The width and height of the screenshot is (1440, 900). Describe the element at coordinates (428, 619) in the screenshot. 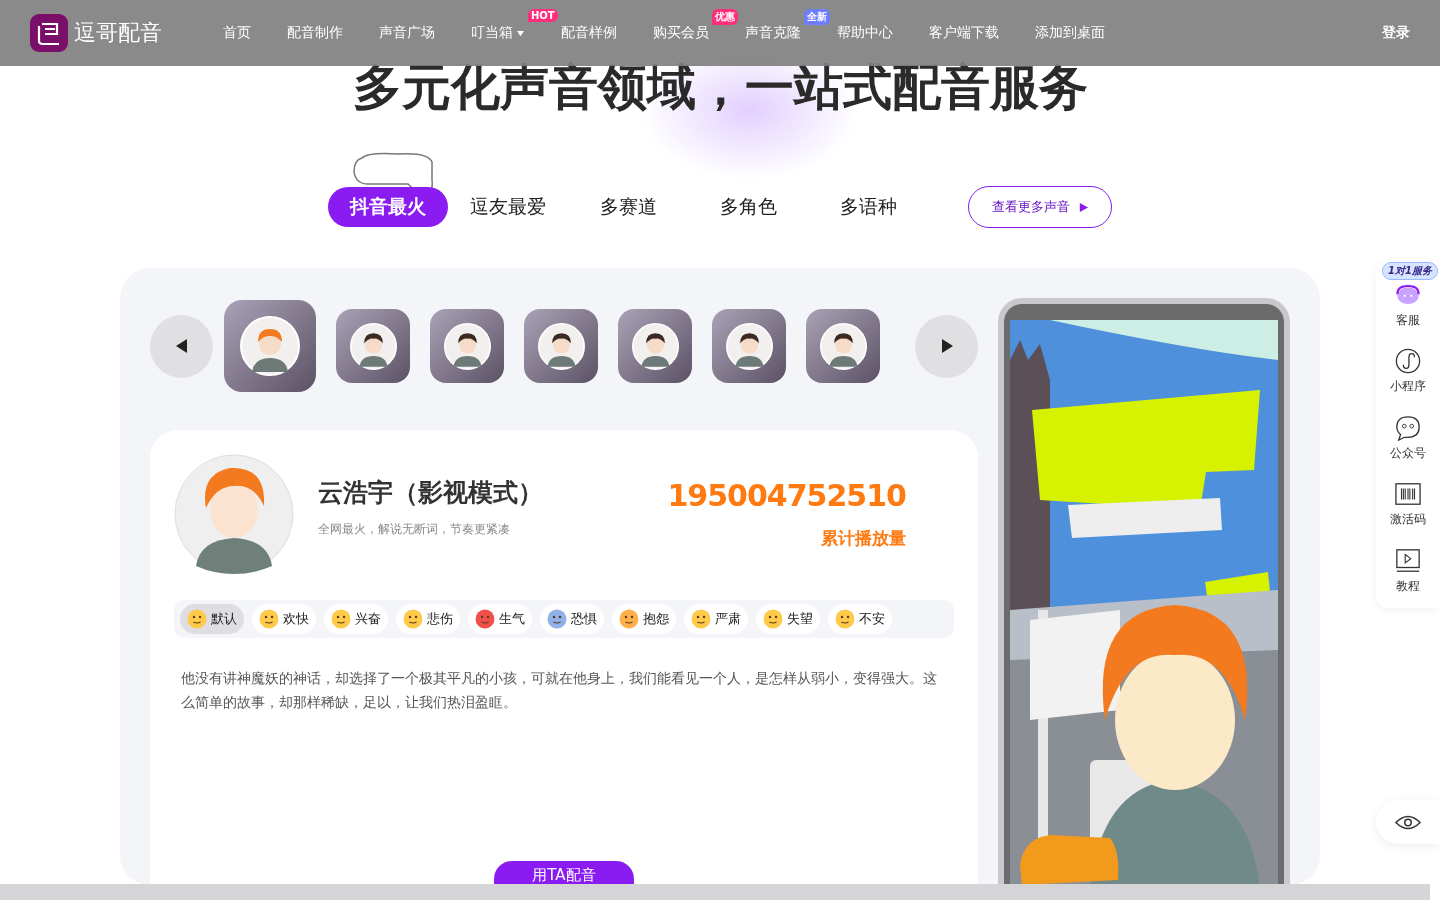

I see `emotion-chip: 悲伤` at that location.